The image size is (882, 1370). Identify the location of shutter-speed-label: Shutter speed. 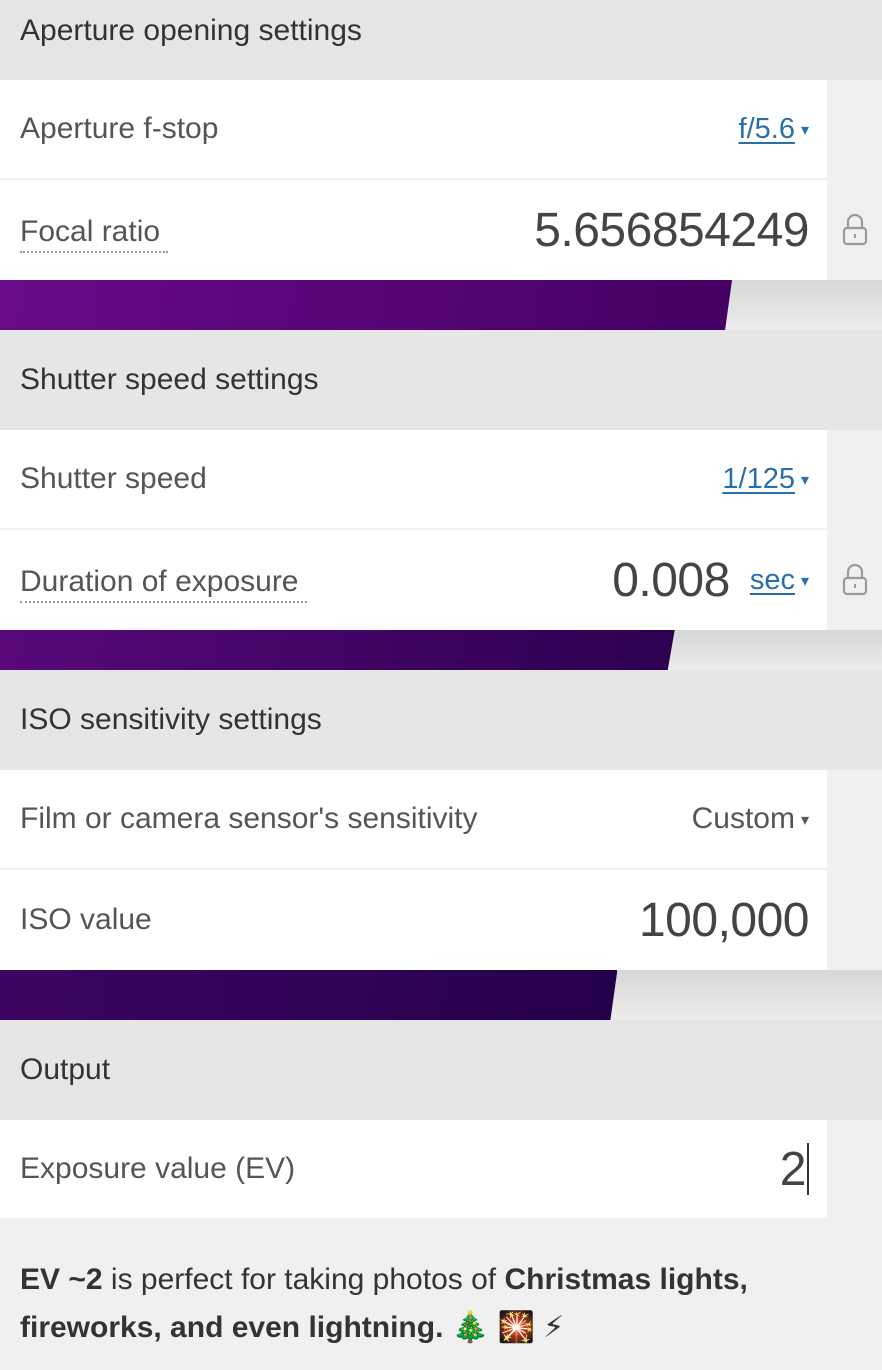
(113, 478).